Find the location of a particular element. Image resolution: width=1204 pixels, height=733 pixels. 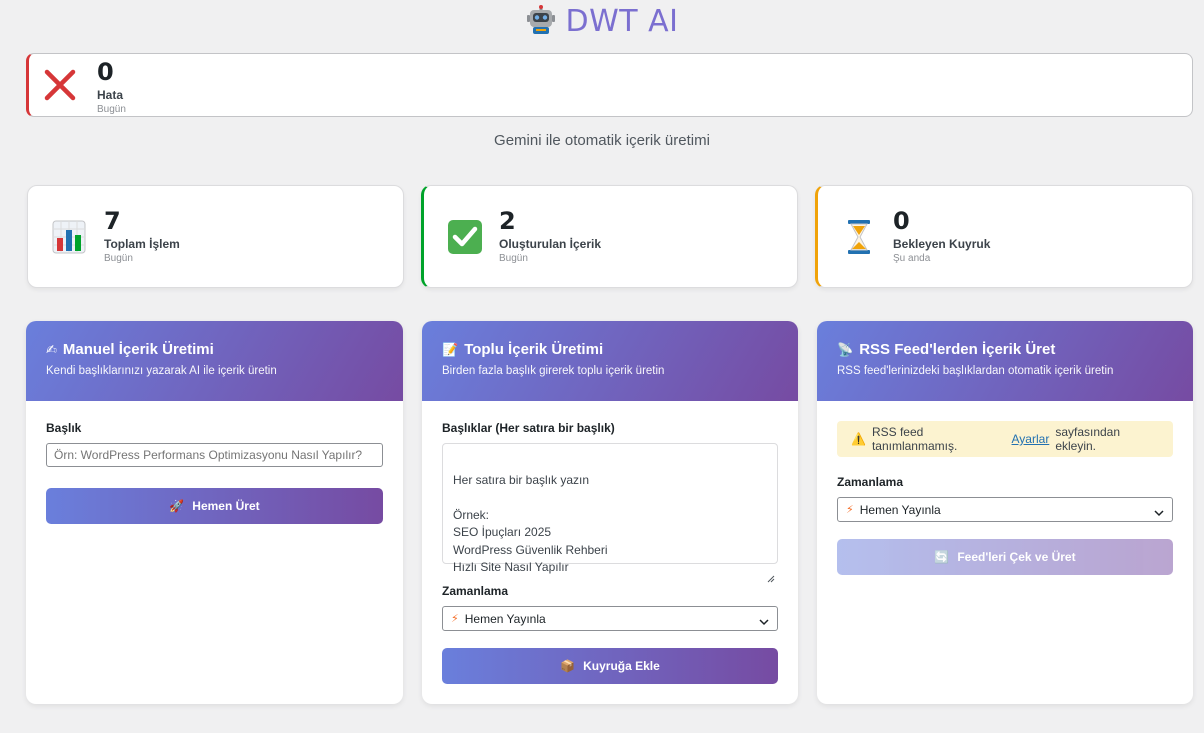

app-title: DWT AI is located at coordinates (602, 23).